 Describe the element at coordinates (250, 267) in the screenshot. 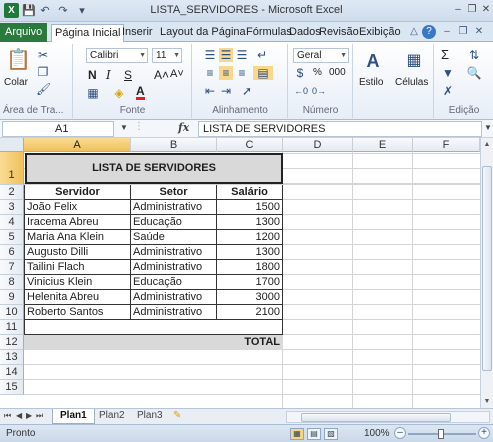

I see `table-cell-salario: 1800` at that location.